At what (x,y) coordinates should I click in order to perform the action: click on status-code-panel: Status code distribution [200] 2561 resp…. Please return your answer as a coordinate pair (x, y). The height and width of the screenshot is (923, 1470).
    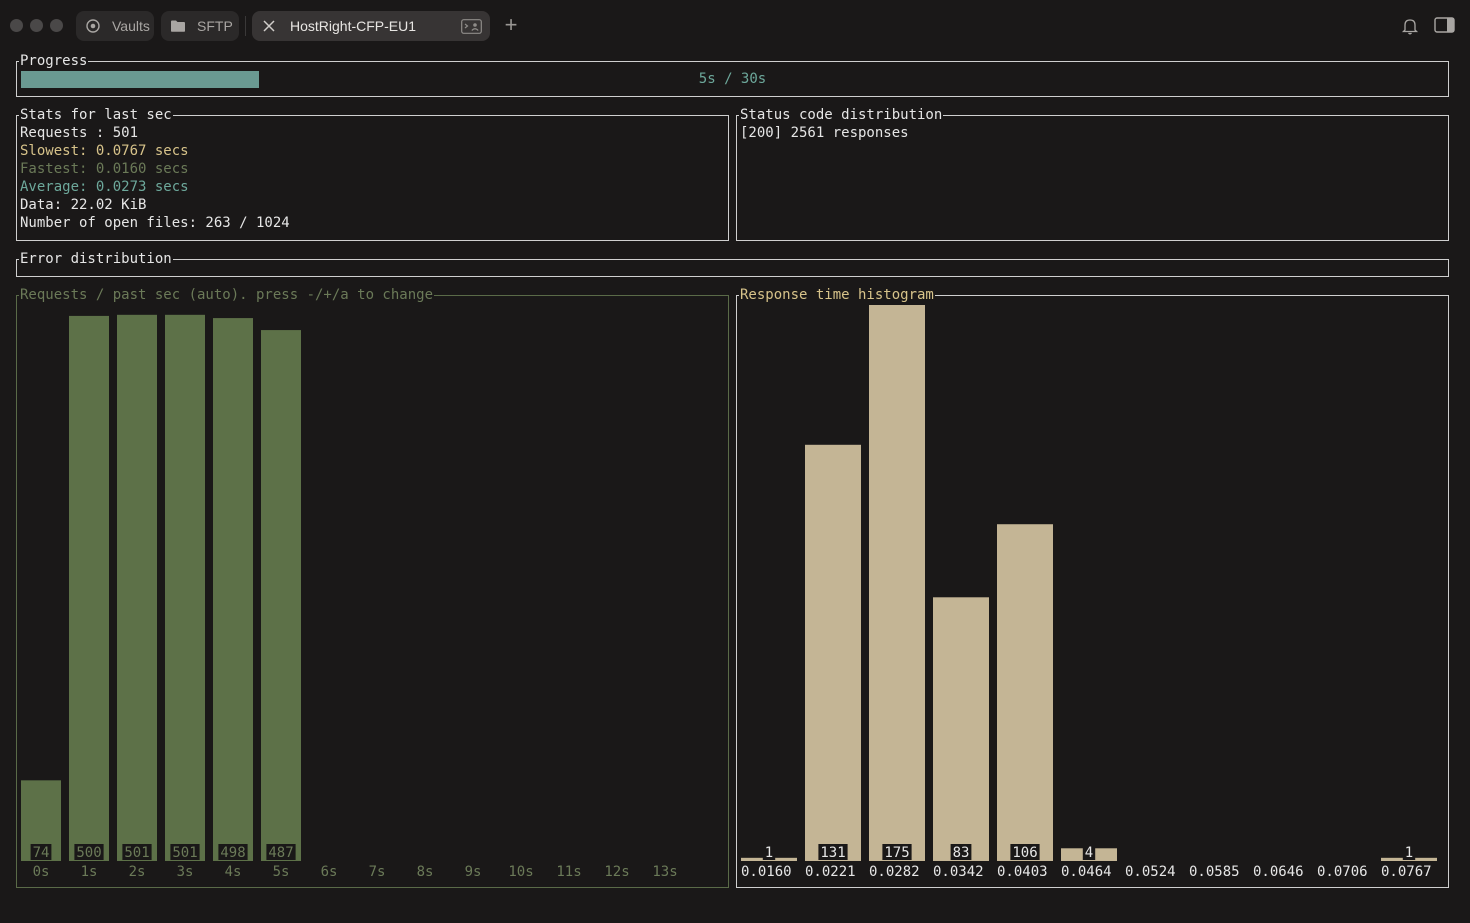
    Looking at the image, I should click on (1092, 173).